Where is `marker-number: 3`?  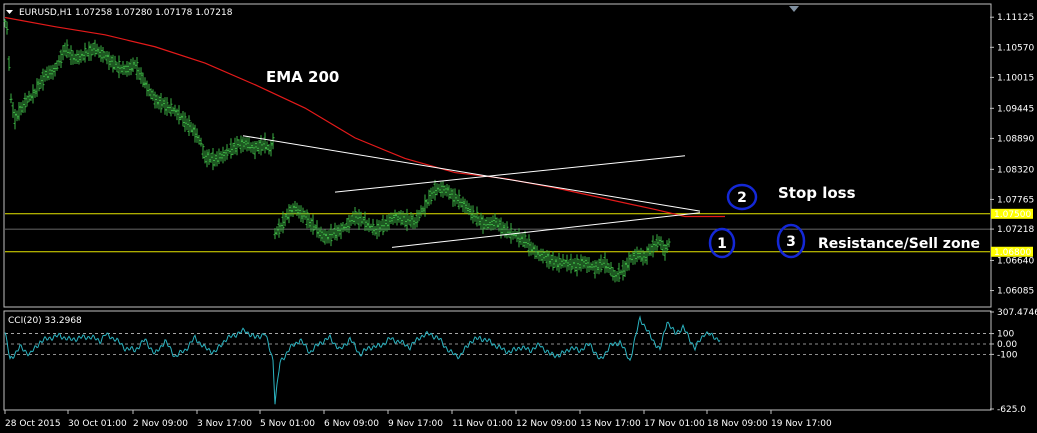 marker-number: 3 is located at coordinates (791, 242).